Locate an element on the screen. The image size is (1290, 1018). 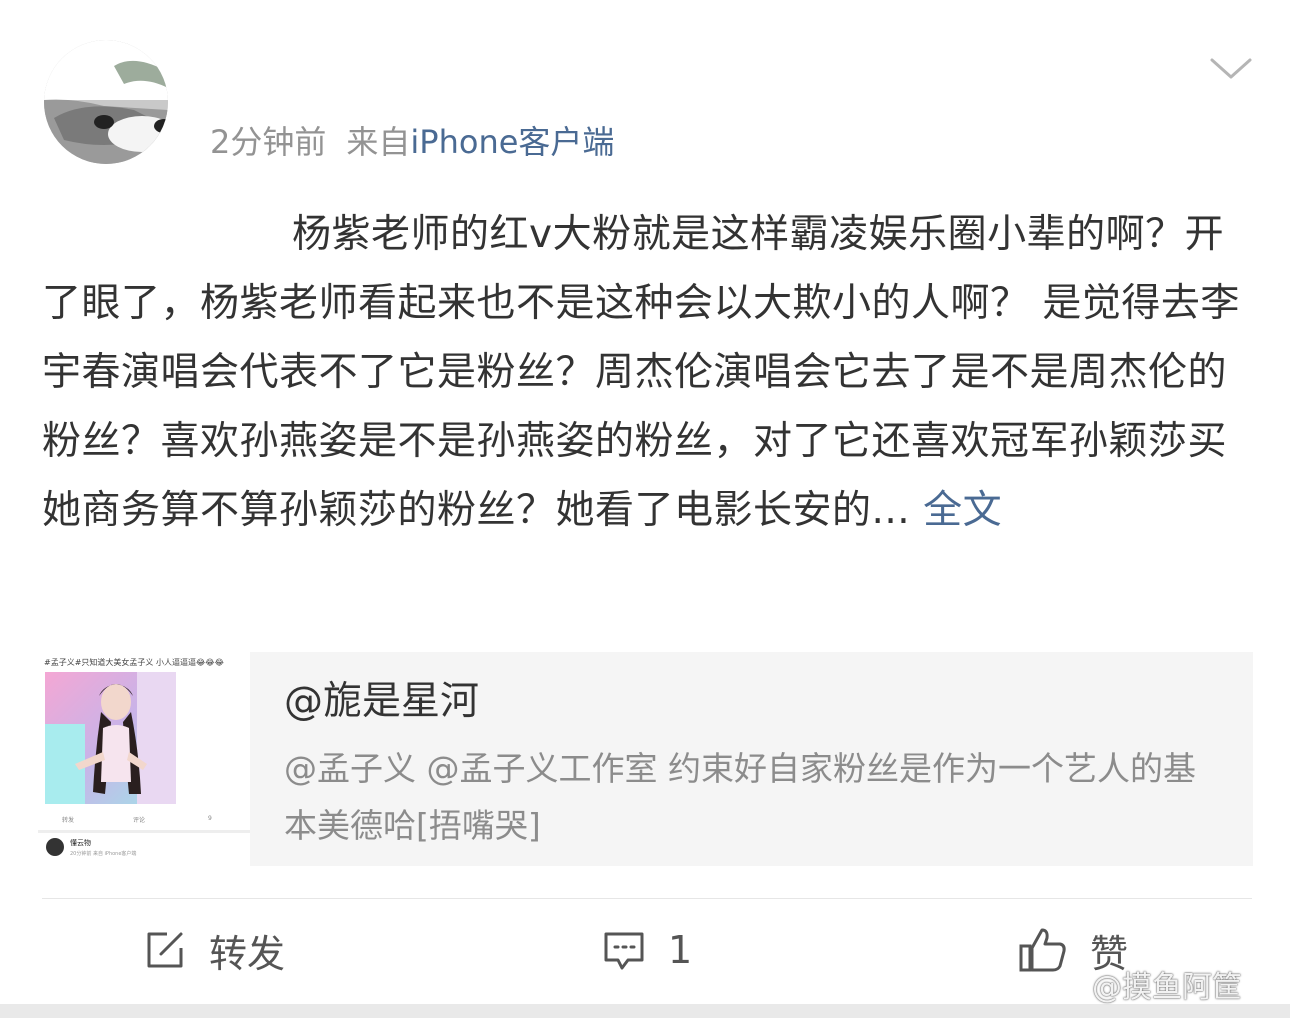
thumbnail-actions: 转发 评论 9 is located at coordinates (144, 820).